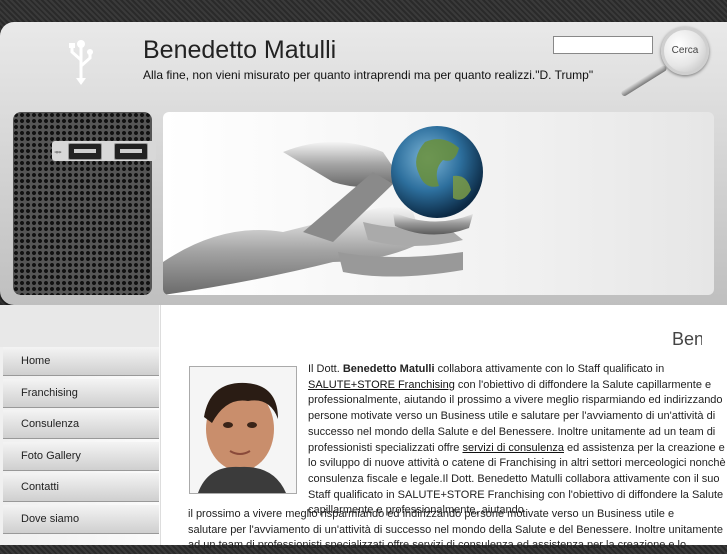 This screenshot has width=727, height=554. Describe the element at coordinates (82, 203) in the screenshot. I see `speaker-grille` at that location.